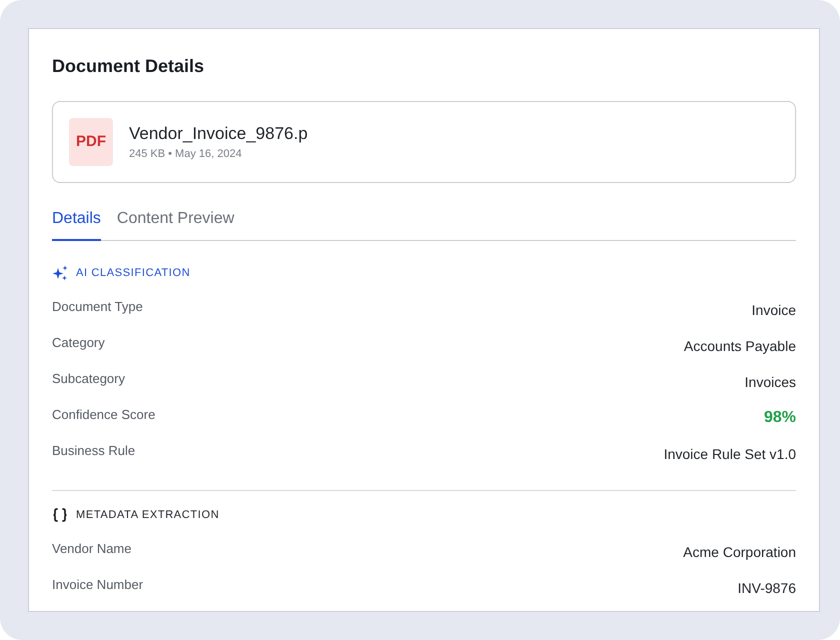  Describe the element at coordinates (60, 515) in the screenshot. I see `curly-braces-icon` at that location.